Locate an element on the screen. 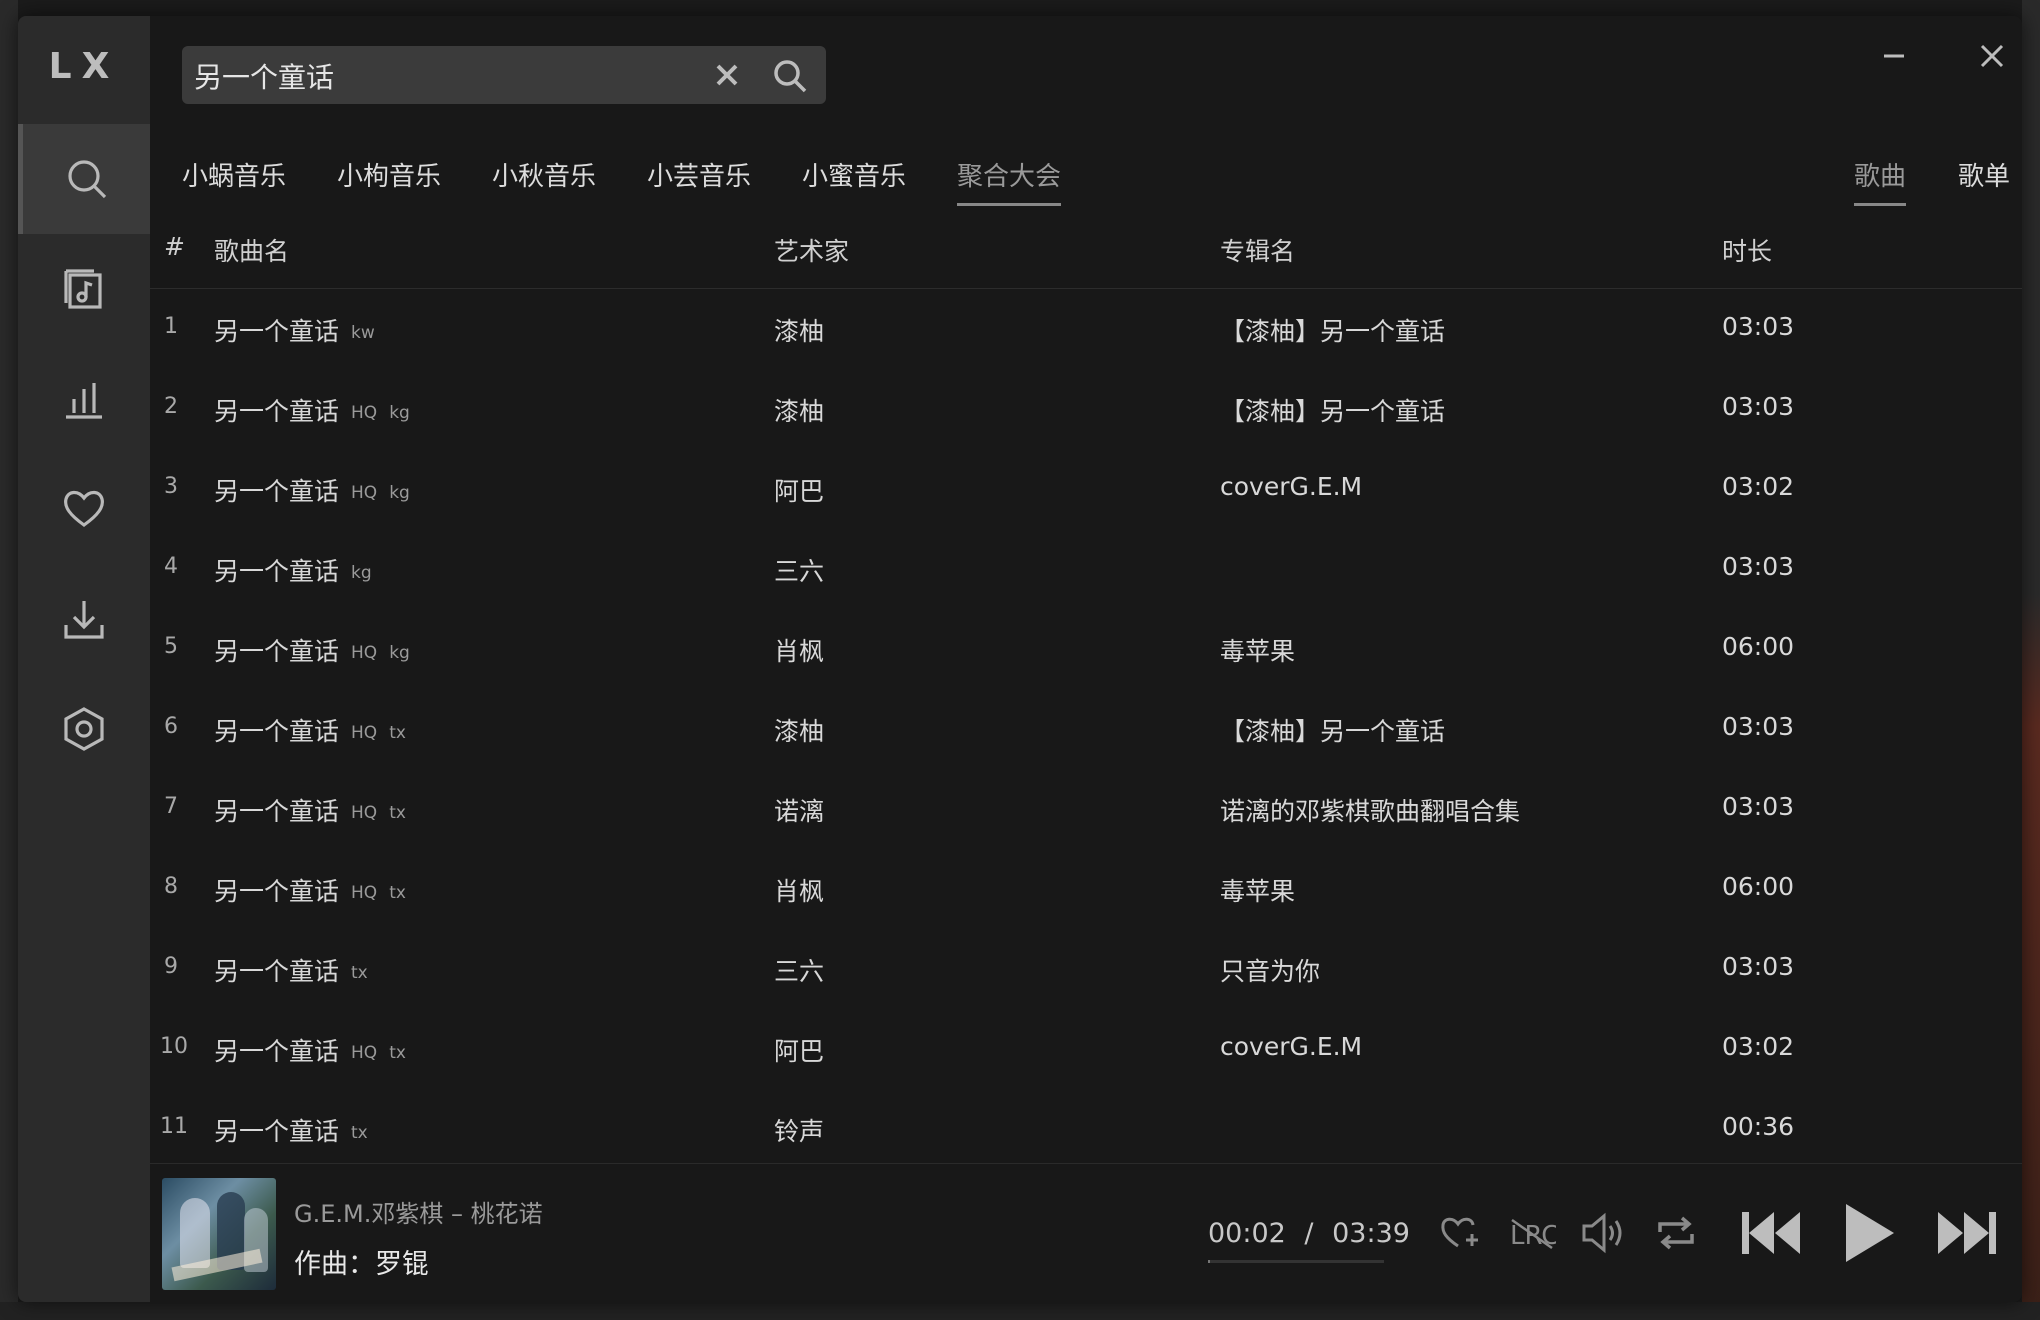 This screenshot has width=2040, height=1320. previous-button is located at coordinates (1771, 1233).